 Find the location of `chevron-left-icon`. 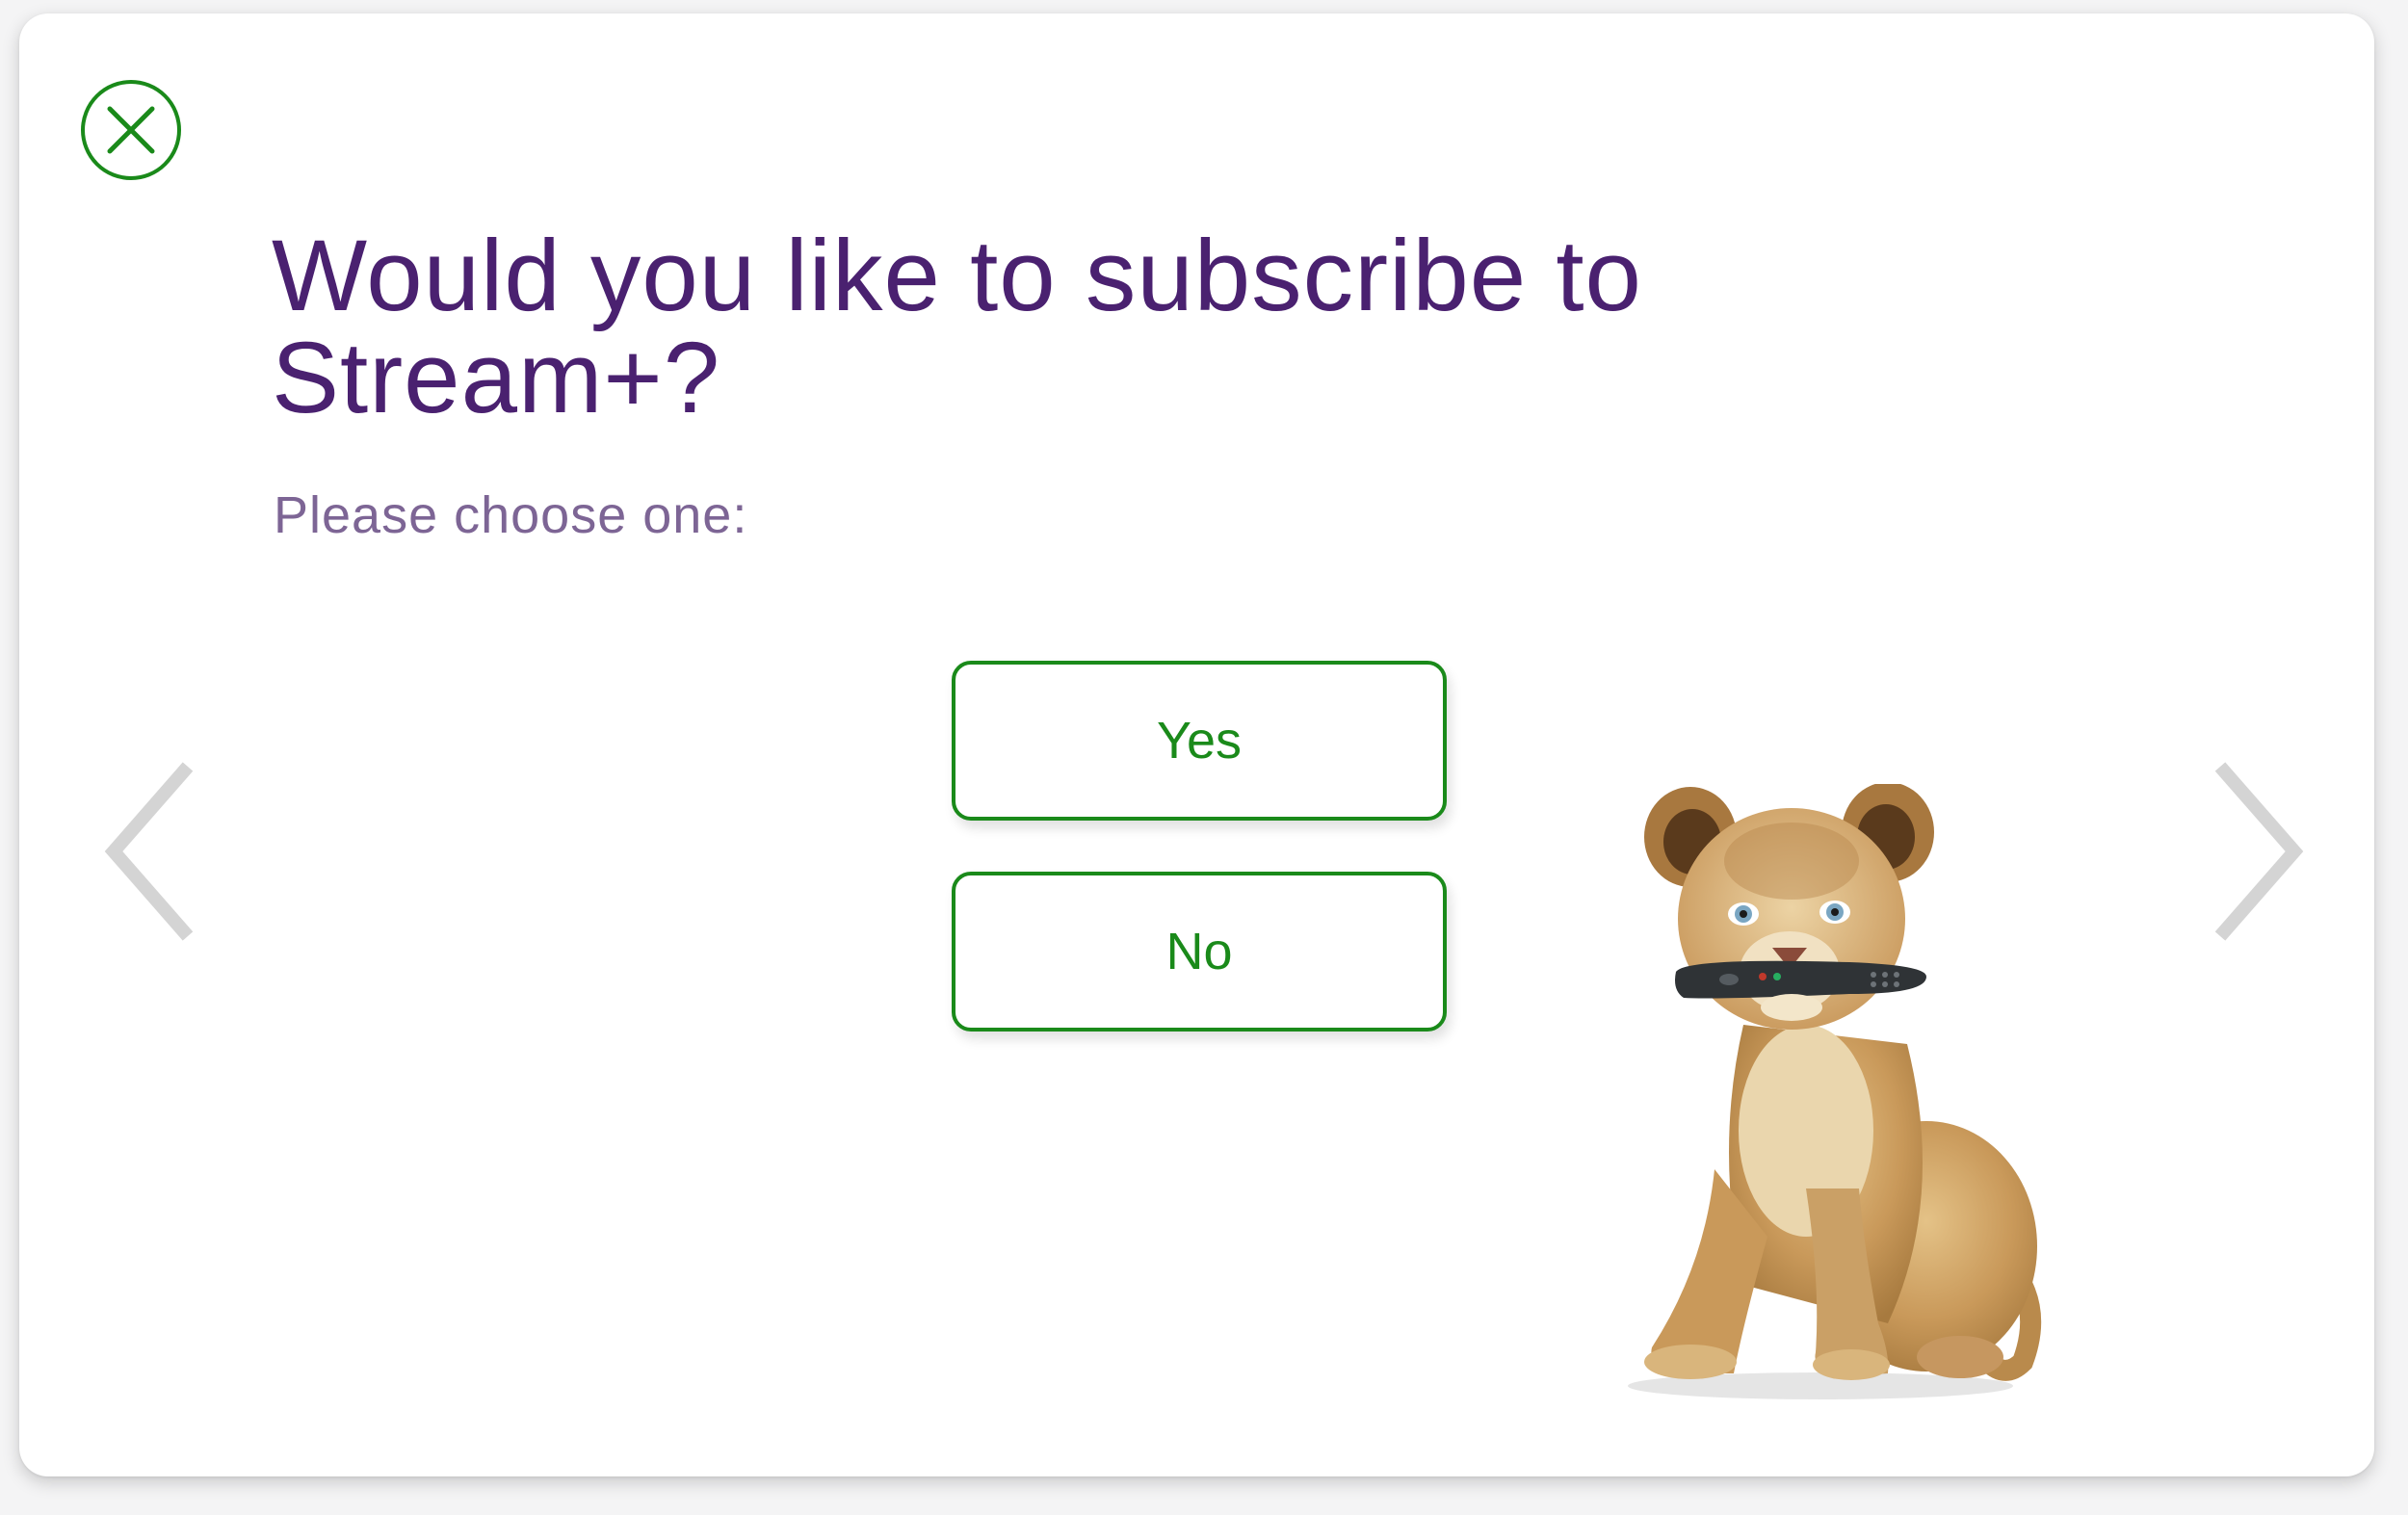

chevron-left-icon is located at coordinates (149, 852).